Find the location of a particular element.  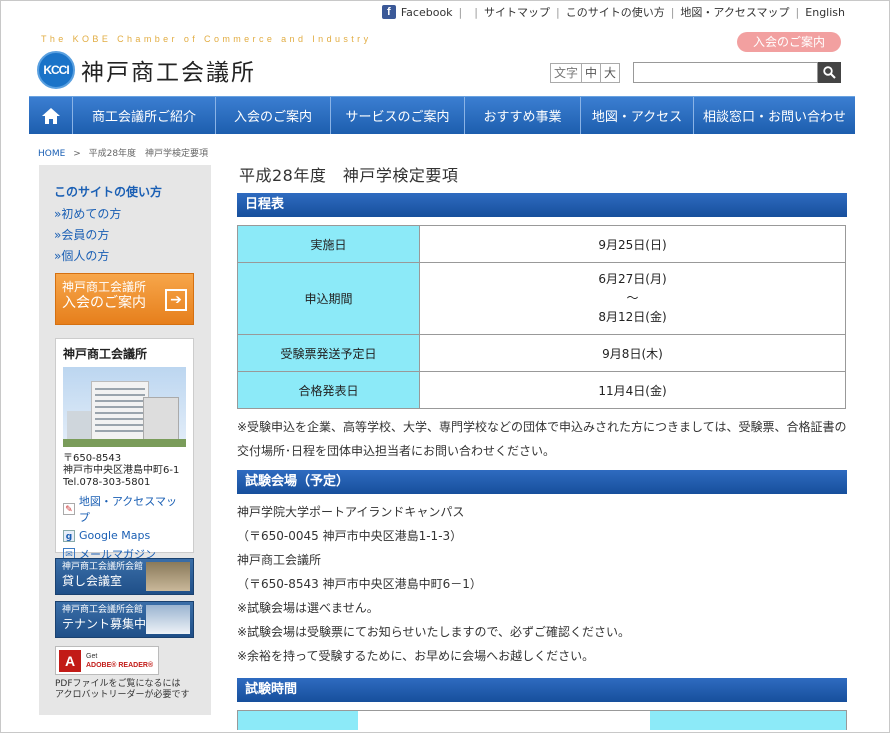

venue-line: ※試験会場は受験票にてお知らせいたしますので、必ずご確認ください。 is located at coordinates (433, 632).